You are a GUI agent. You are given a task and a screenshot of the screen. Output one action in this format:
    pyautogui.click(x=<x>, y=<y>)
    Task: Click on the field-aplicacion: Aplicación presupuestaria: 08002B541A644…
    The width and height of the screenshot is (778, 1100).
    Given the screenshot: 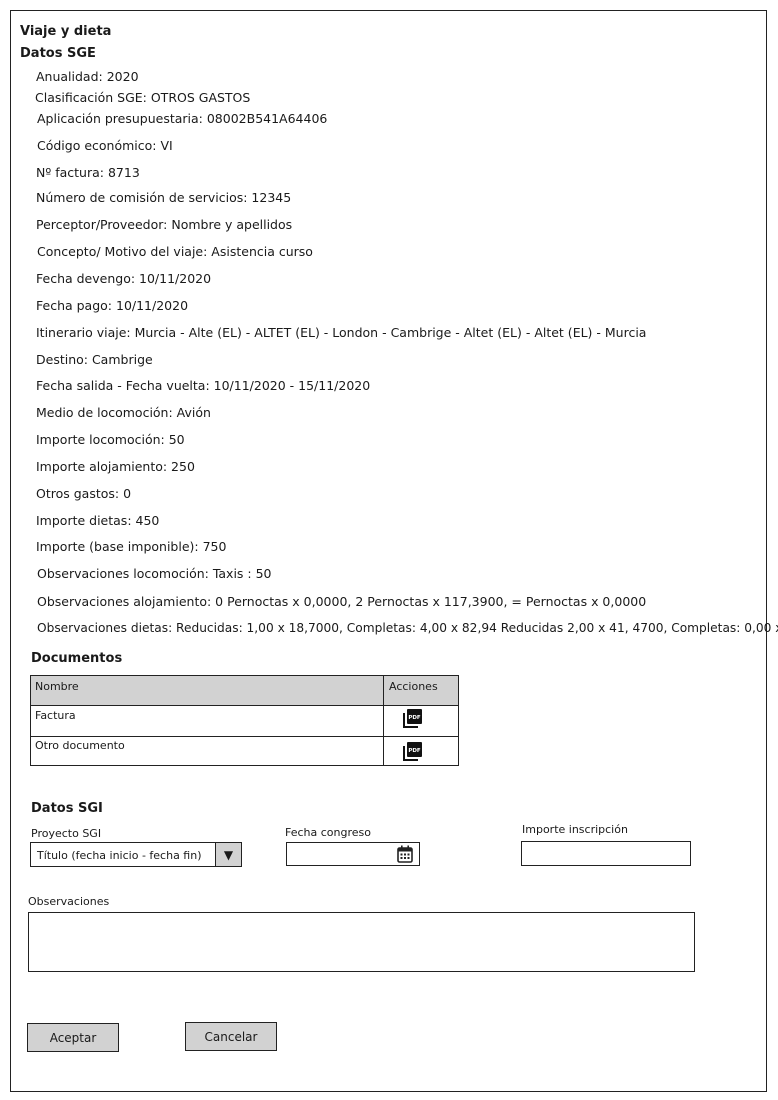 What is the action you would take?
    pyautogui.click(x=182, y=118)
    